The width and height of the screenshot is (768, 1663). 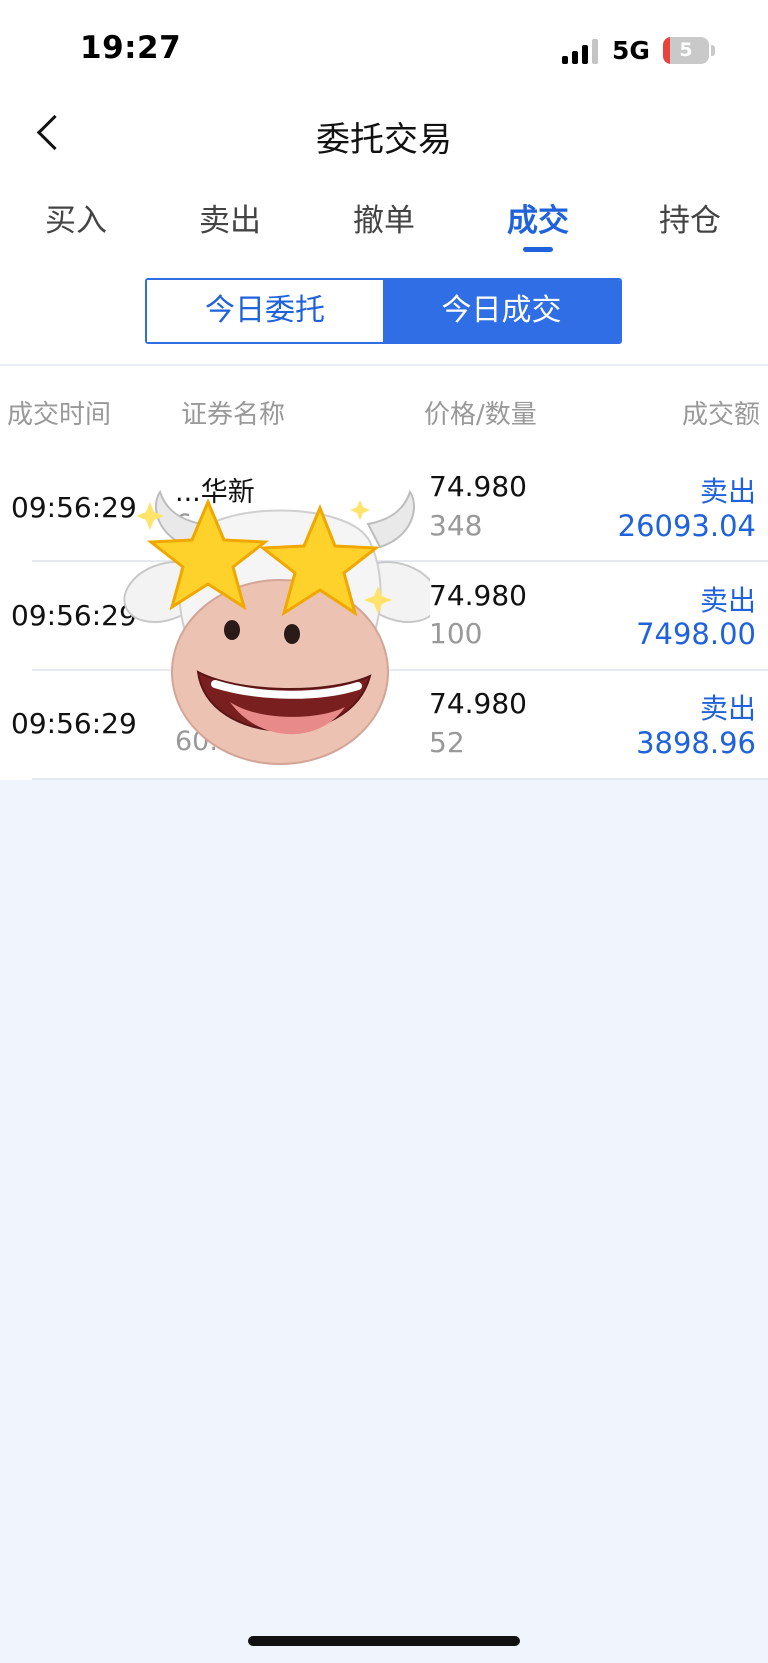 I want to click on status-time: 19:27, so click(x=131, y=48).